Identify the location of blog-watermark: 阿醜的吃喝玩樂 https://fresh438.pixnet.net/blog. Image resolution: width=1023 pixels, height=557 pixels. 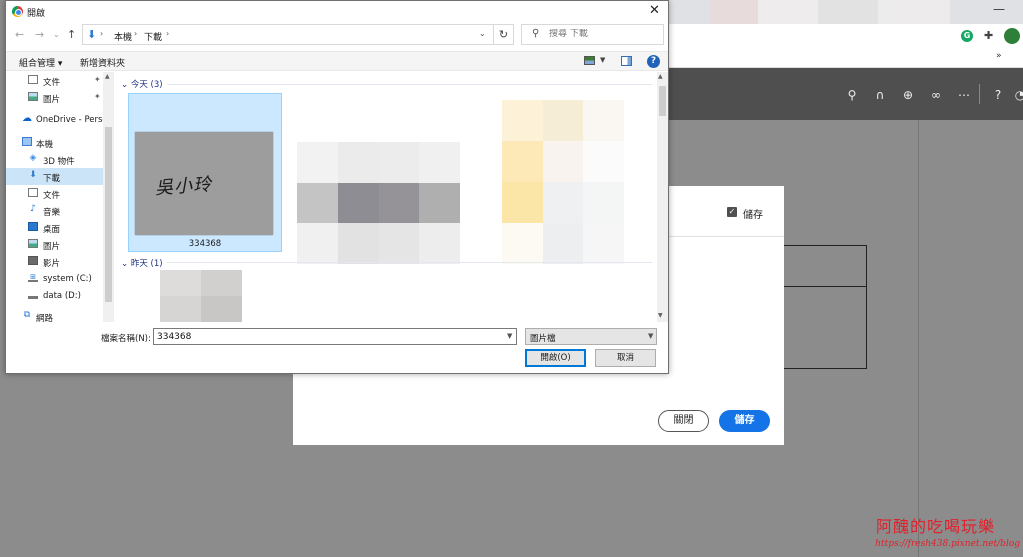
(920, 531).